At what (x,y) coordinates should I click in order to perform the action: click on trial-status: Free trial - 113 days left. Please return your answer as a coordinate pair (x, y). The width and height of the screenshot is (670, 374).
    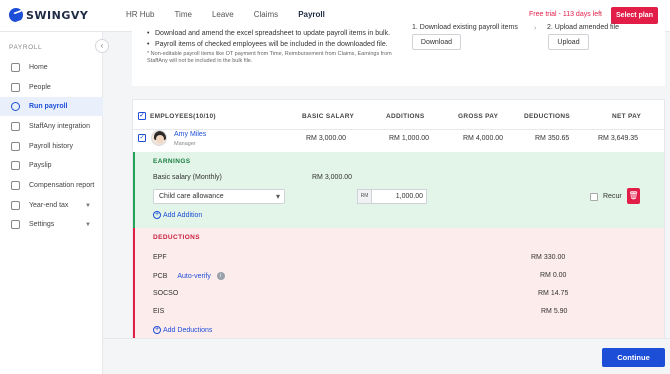
    Looking at the image, I should click on (565, 14).